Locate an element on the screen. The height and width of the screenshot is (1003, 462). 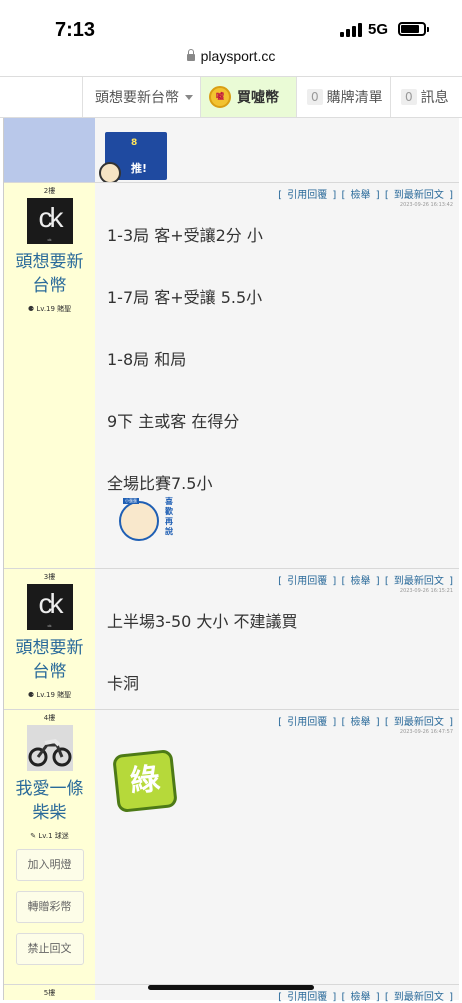
network-type: 5G is located at coordinates (378, 29).